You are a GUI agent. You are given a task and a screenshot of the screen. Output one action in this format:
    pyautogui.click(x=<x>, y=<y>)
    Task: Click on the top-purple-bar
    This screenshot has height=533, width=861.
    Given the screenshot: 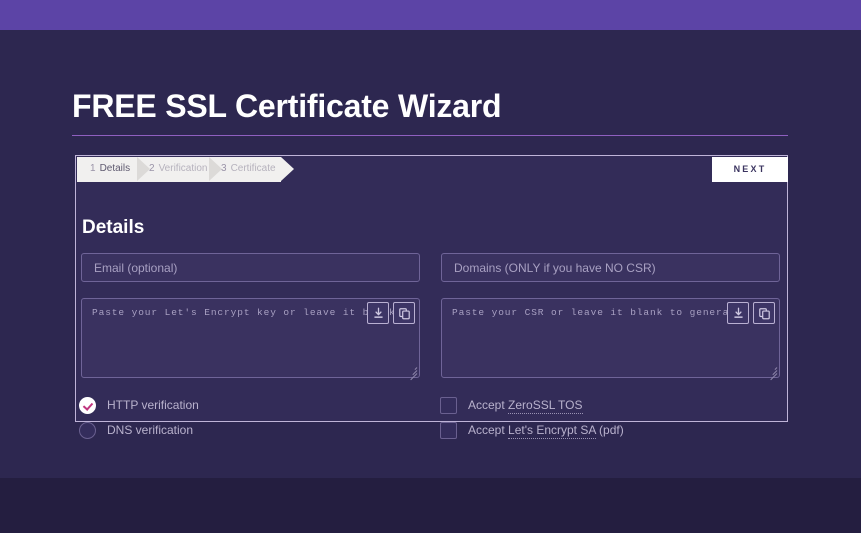 What is the action you would take?
    pyautogui.click(x=430, y=15)
    